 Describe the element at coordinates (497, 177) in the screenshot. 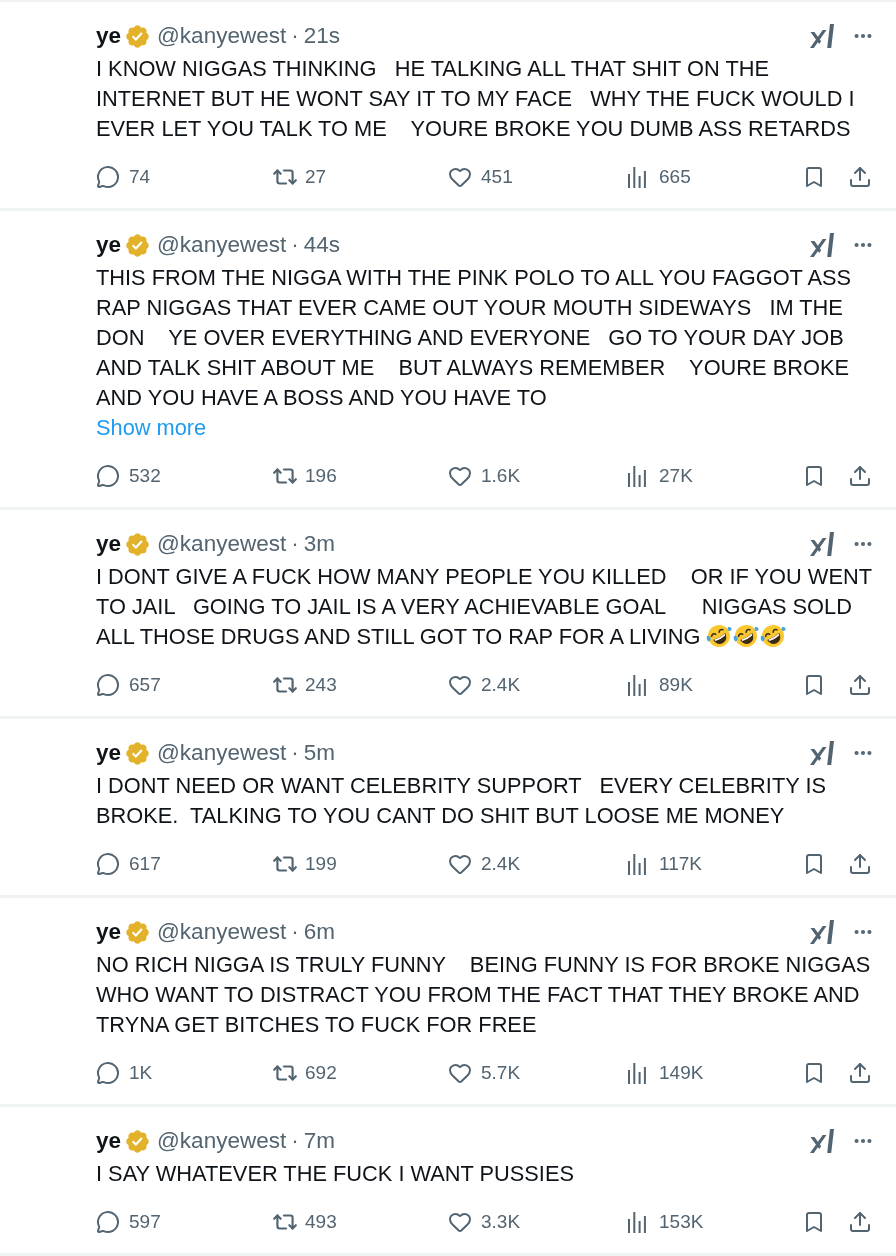

I see `like-count: 451` at that location.